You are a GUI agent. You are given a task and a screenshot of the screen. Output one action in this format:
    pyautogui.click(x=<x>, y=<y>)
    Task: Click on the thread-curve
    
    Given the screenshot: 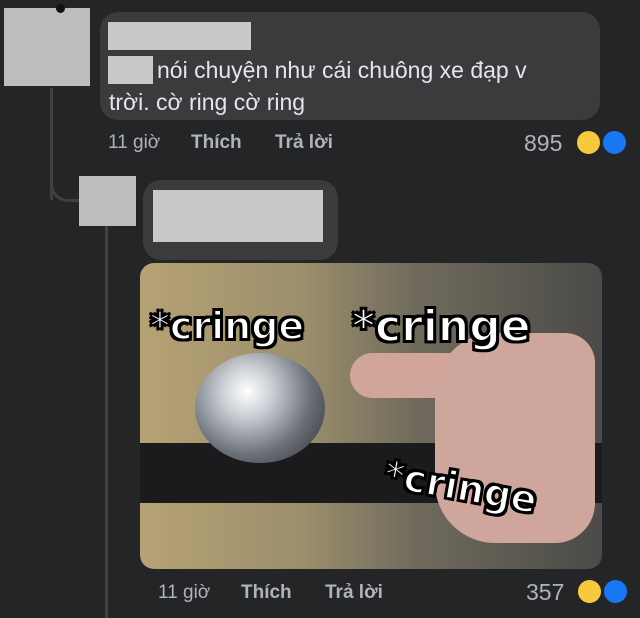 What is the action you would take?
    pyautogui.click(x=65, y=186)
    